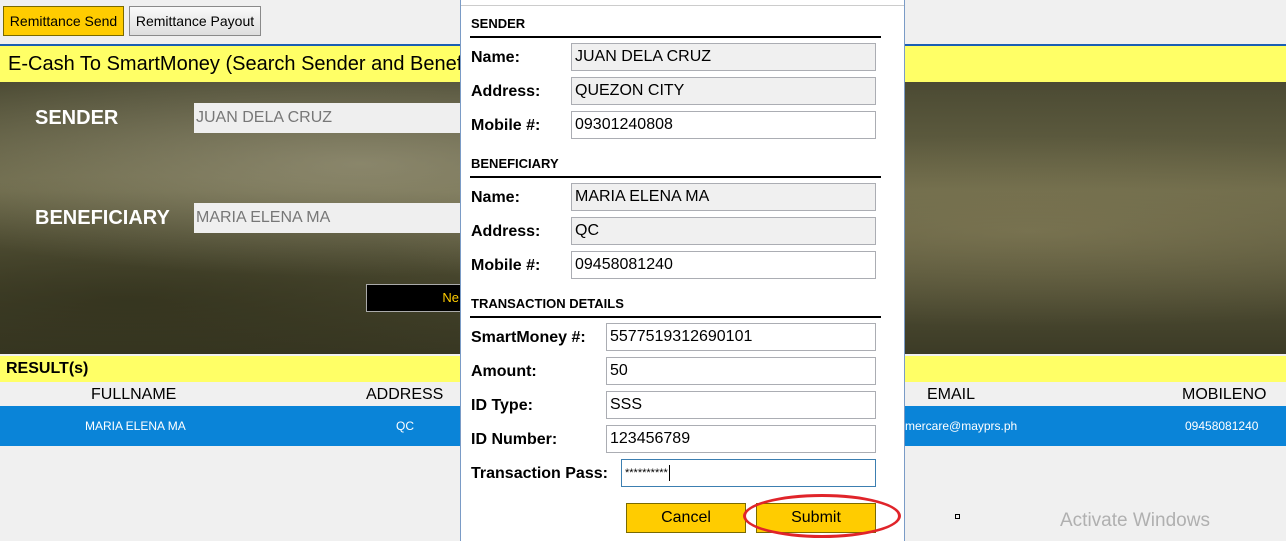  I want to click on id-number-label: ID Number:, so click(514, 439).